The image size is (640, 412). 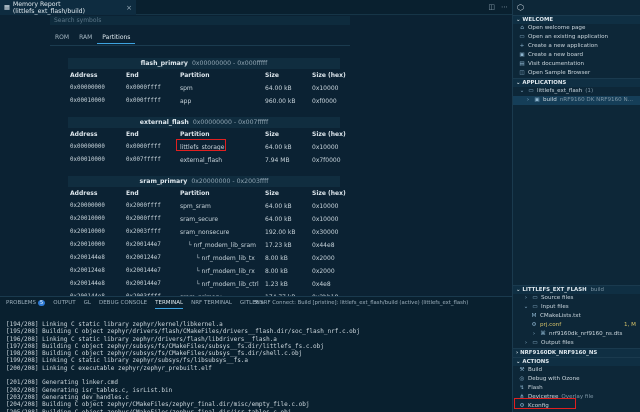 What do you see at coordinates (229, 63) in the screenshot?
I see `section-range: 0x00000000 - 0x000fffff` at bounding box center [229, 63].